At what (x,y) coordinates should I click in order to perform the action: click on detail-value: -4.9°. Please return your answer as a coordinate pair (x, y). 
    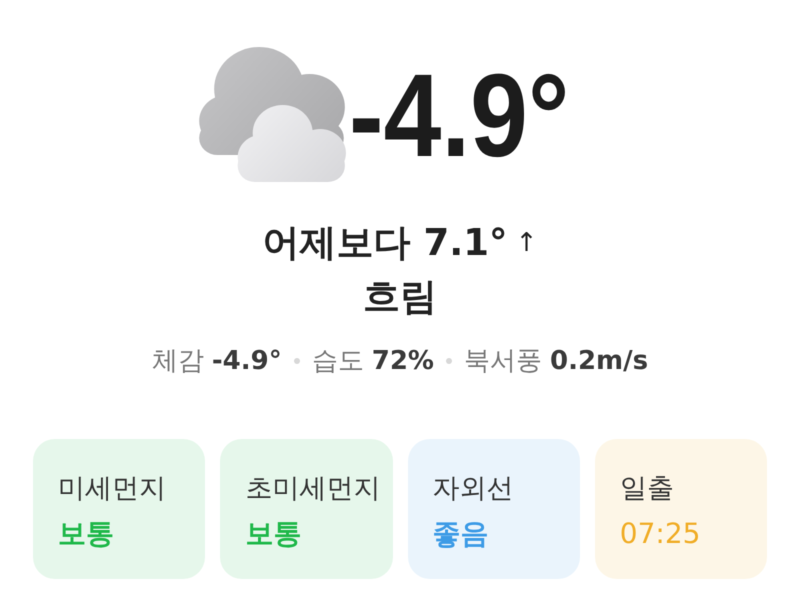
    Looking at the image, I should click on (247, 361).